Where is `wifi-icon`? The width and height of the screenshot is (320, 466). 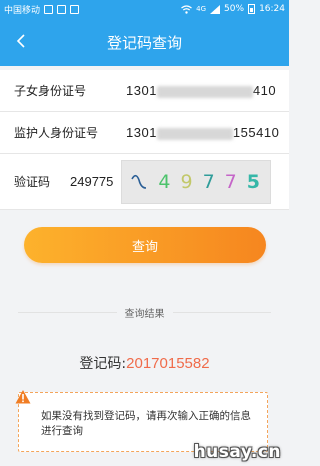 wifi-icon is located at coordinates (187, 9).